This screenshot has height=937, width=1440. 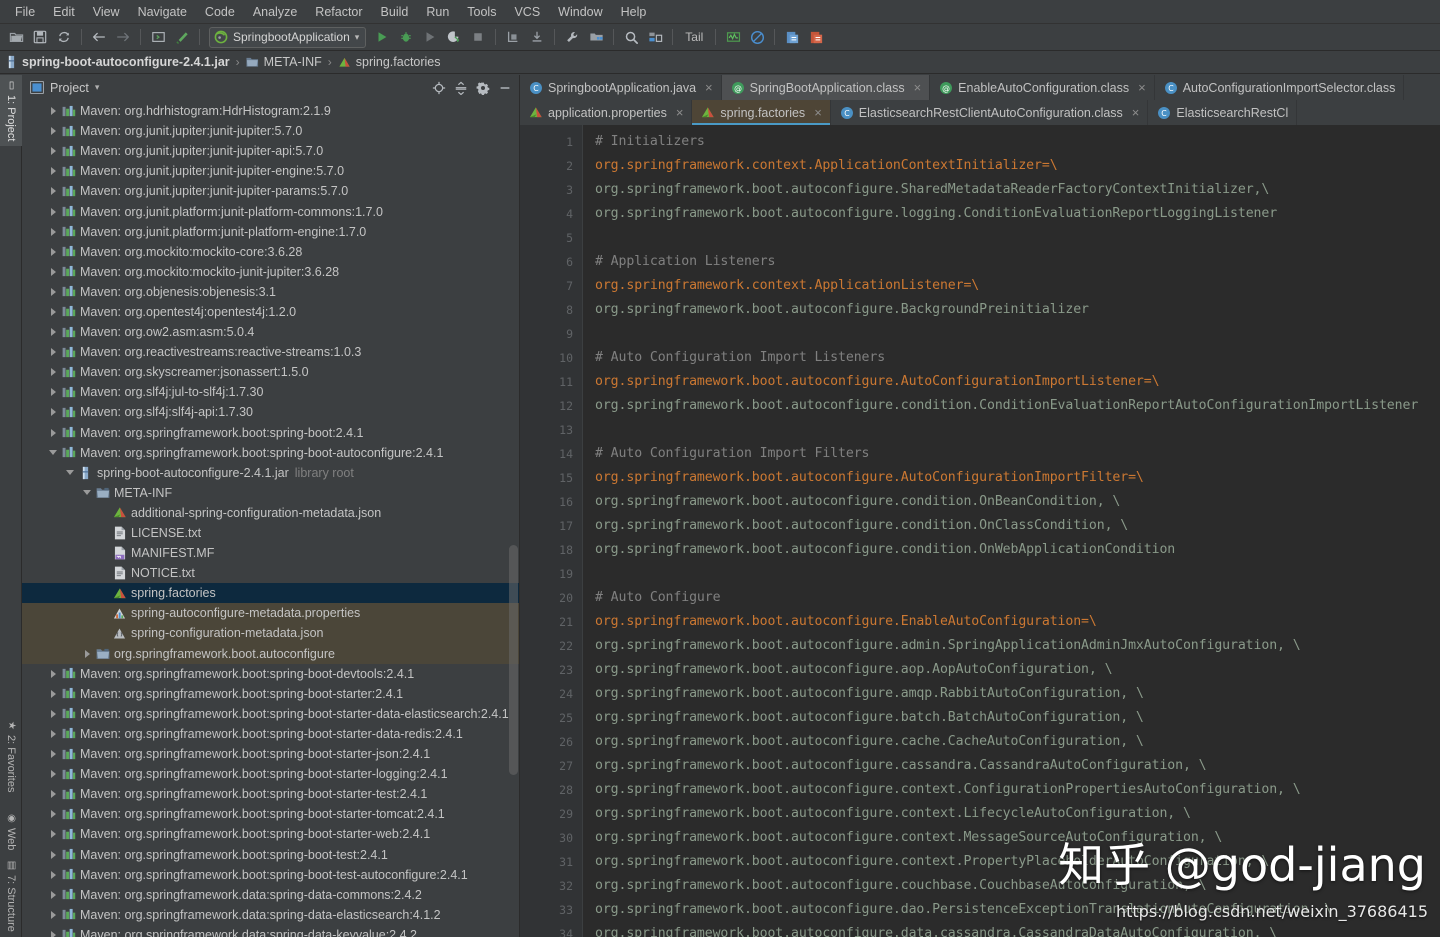 What do you see at coordinates (270, 493) in the screenshot?
I see `tree-row: META-INF` at bounding box center [270, 493].